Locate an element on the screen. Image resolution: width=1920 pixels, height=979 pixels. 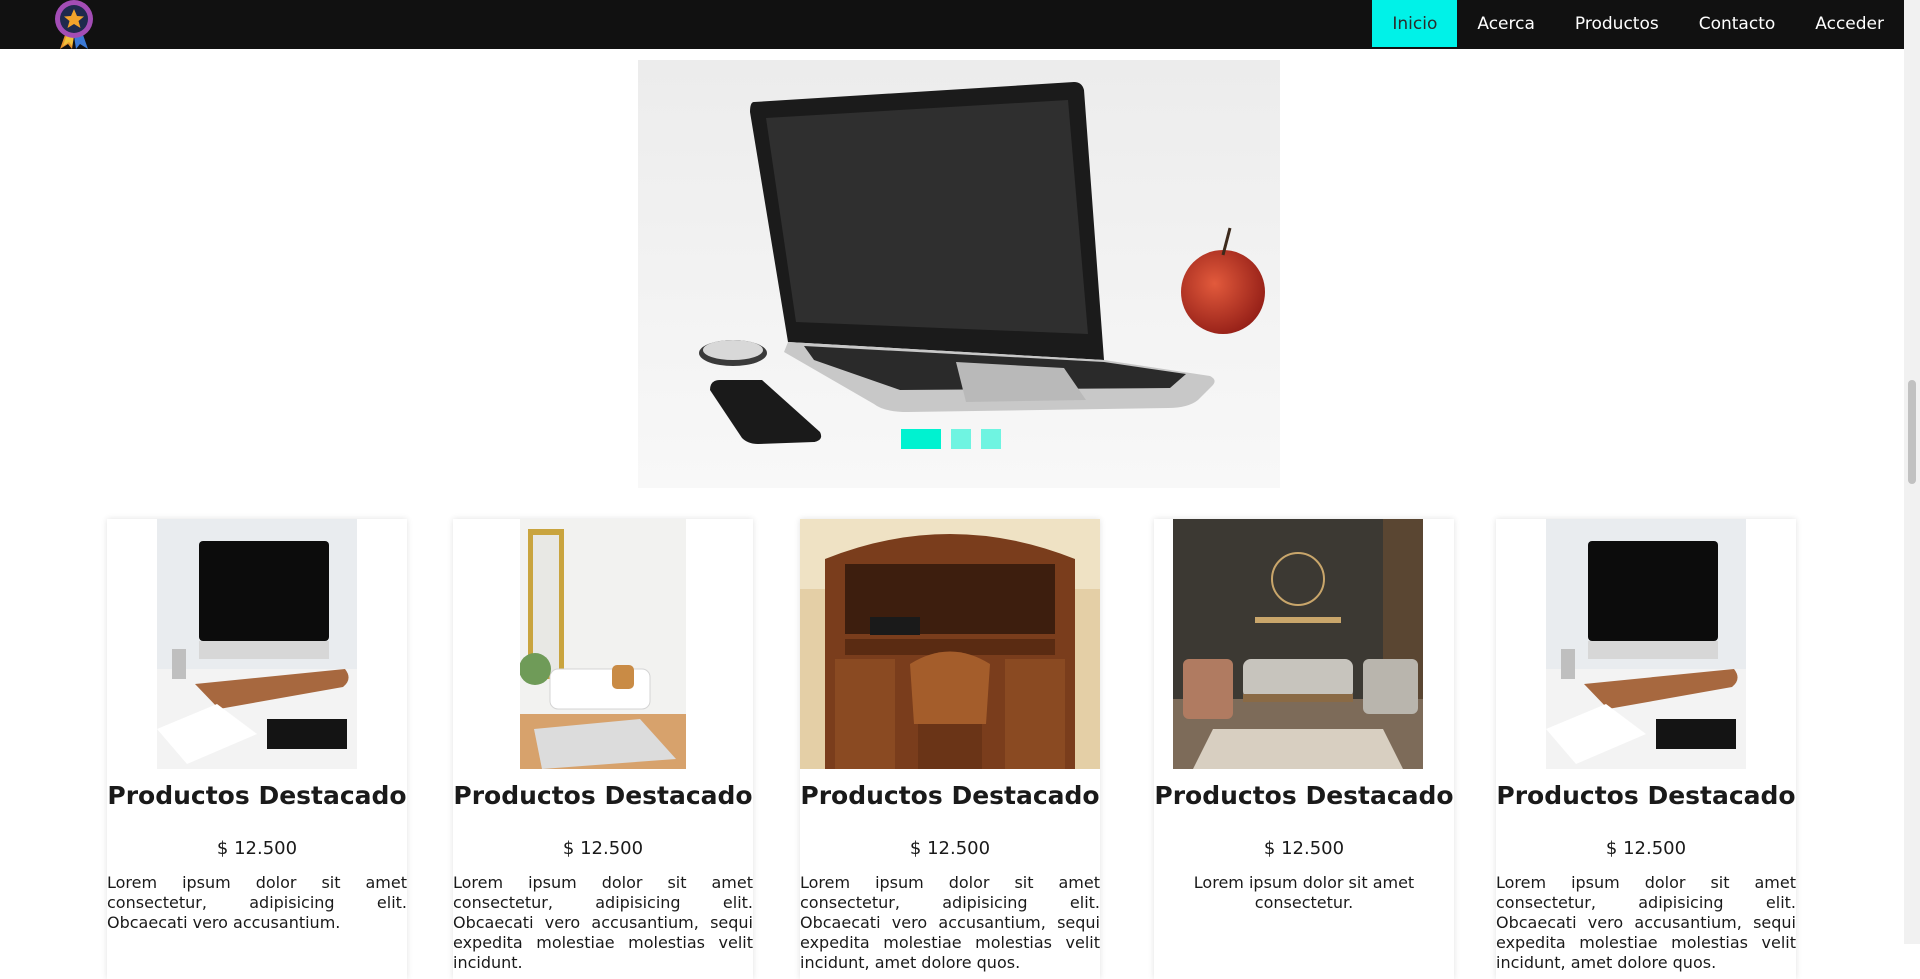
nav-item-productos: Productos is located at coordinates (1617, 23).